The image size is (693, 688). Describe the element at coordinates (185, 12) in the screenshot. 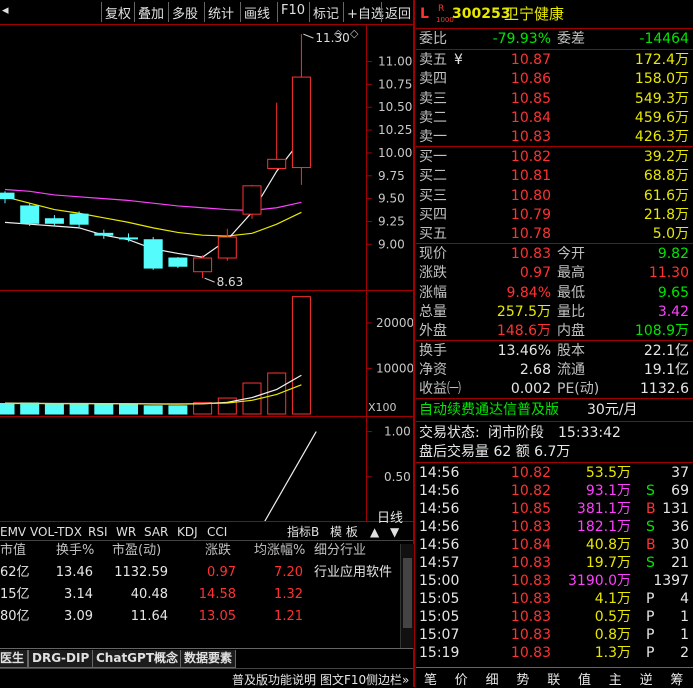

I see `toolbar-button-2: 多股` at that location.